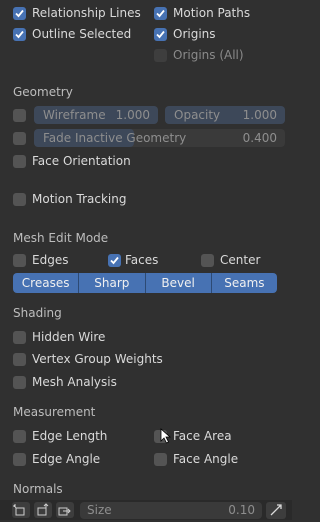  I want to click on mesh-analysis-toggle: Mesh Analysis, so click(146, 382).